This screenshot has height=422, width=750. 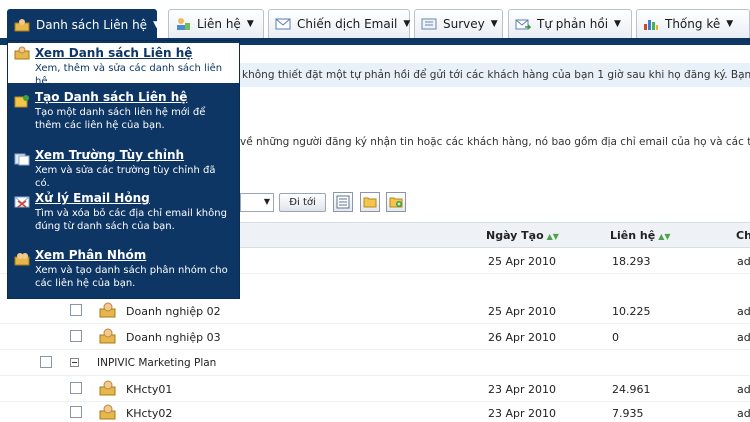 I want to click on tab-email-campaigns: Chiến dịch Email ▼, so click(x=339, y=23).